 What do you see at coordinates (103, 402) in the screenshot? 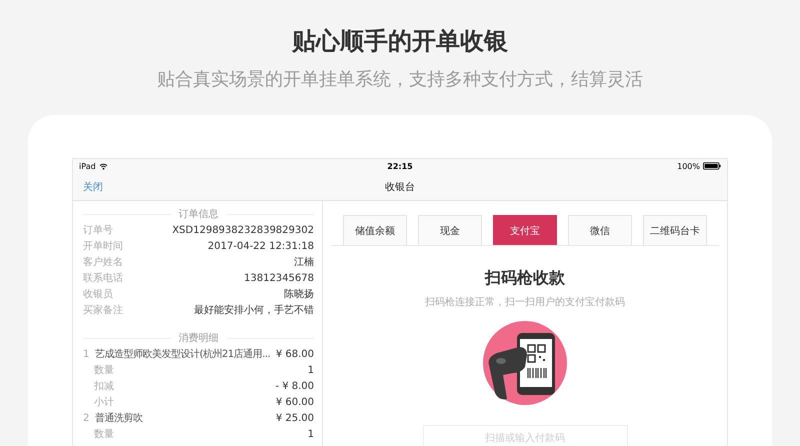
I see `detail-label: 小计` at bounding box center [103, 402].